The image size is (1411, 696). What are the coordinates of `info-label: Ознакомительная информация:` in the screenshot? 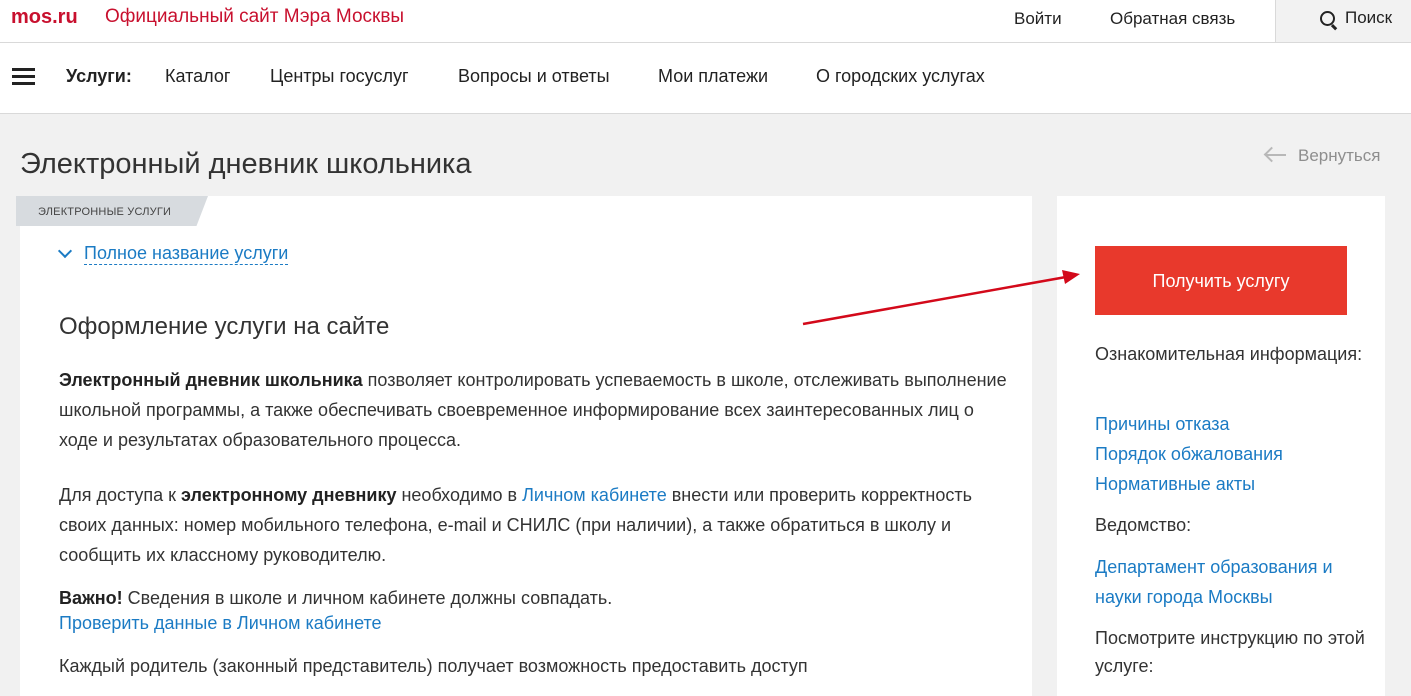 It's located at (1229, 354).